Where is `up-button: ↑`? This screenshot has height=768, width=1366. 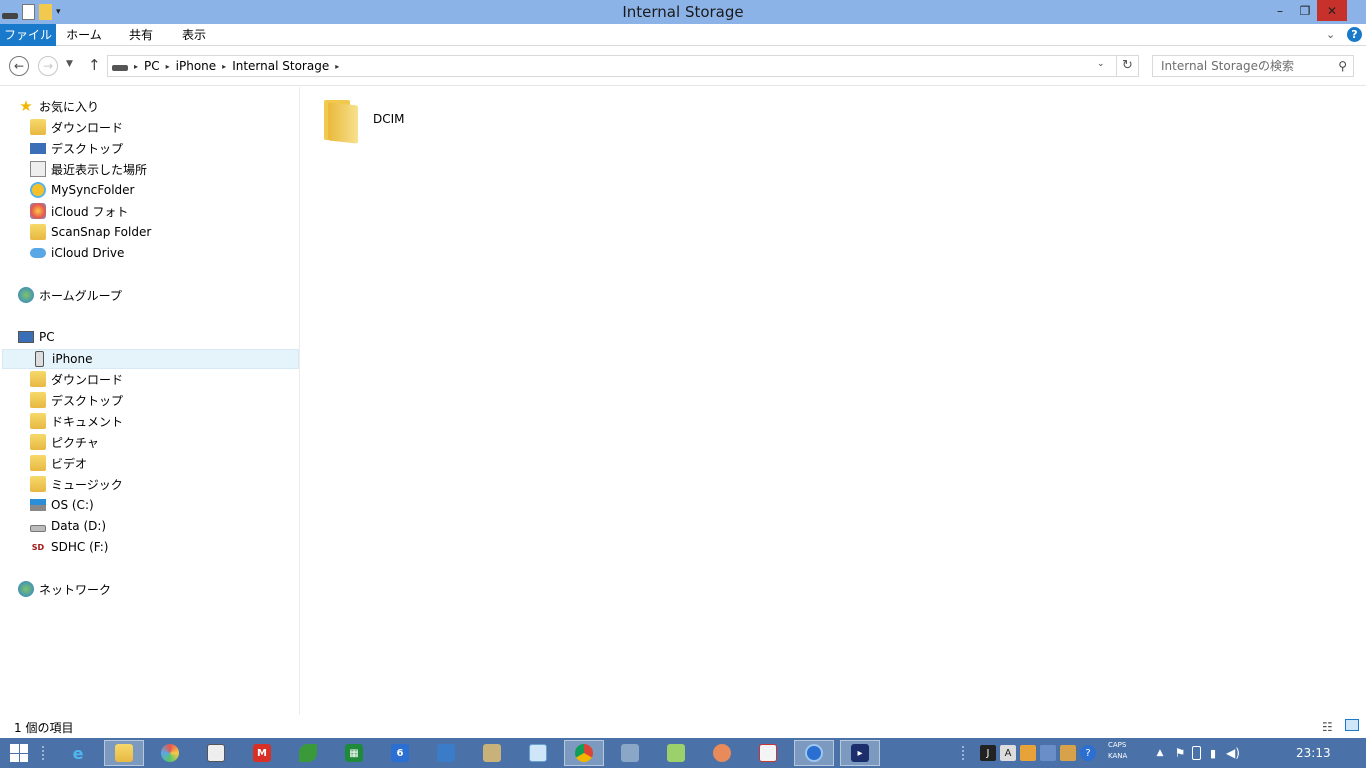
up-button: ↑ is located at coordinates (94, 65).